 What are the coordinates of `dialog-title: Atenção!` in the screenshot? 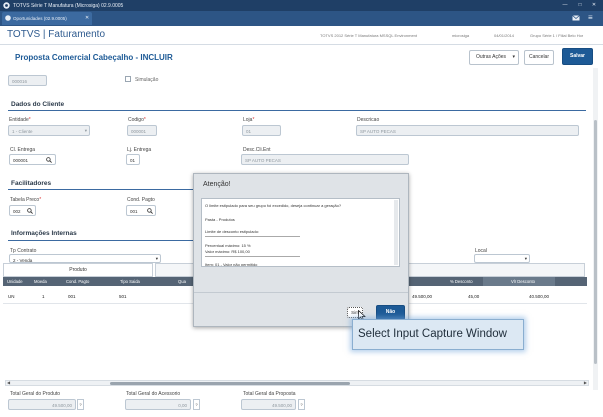 It's located at (217, 184).